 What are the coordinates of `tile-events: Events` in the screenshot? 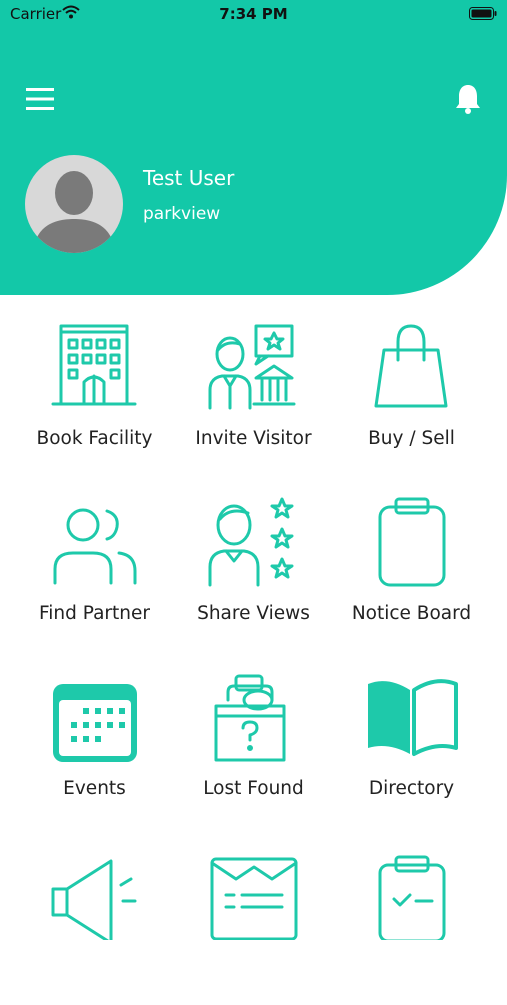 It's located at (94, 745).